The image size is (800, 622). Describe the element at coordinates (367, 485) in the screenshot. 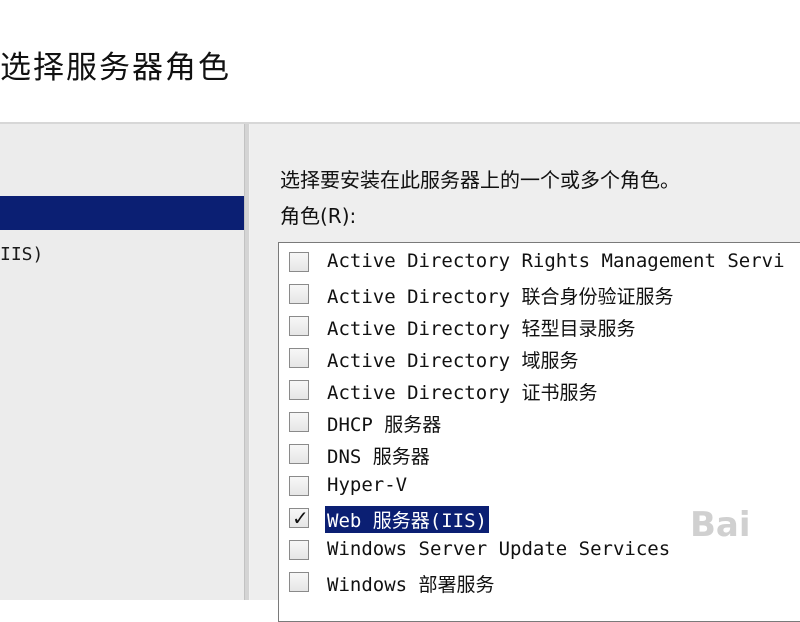

I see `role-label: Hyper-V` at that location.